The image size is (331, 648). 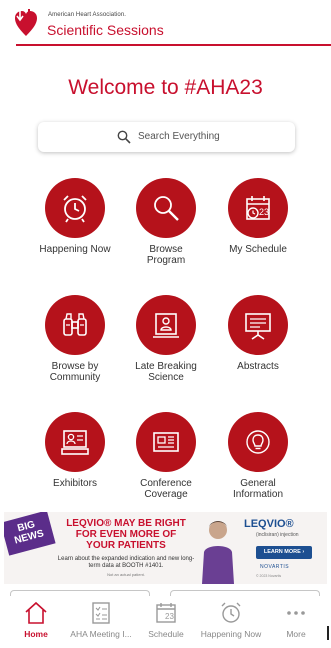 What do you see at coordinates (258, 489) in the screenshot?
I see `tile-label: General Information` at bounding box center [258, 489].